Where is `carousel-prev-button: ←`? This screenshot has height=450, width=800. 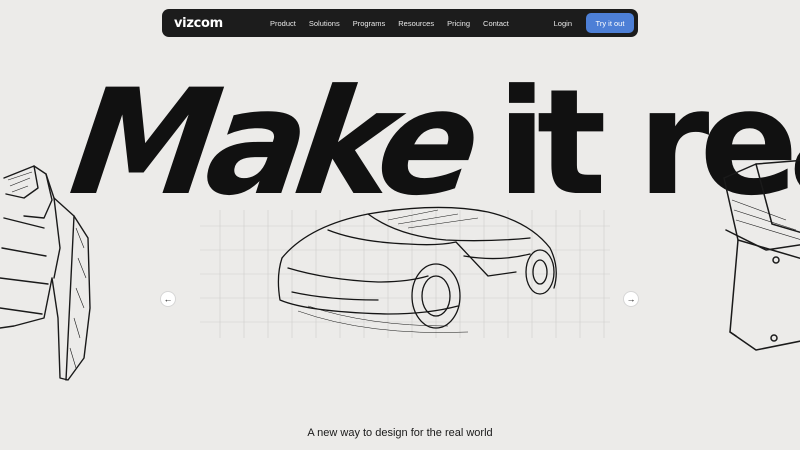
carousel-prev-button: ← is located at coordinates (168, 299).